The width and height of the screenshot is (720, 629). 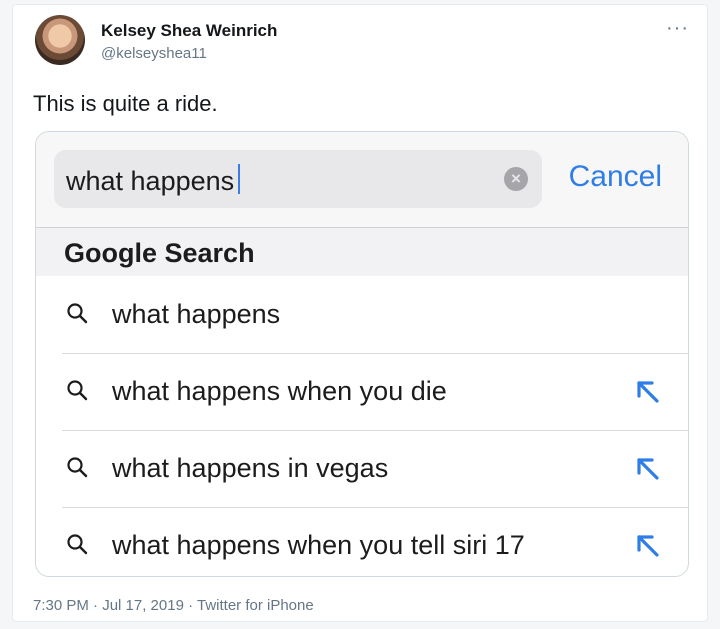 What do you see at coordinates (159, 253) in the screenshot?
I see `section-title: Google Search` at bounding box center [159, 253].